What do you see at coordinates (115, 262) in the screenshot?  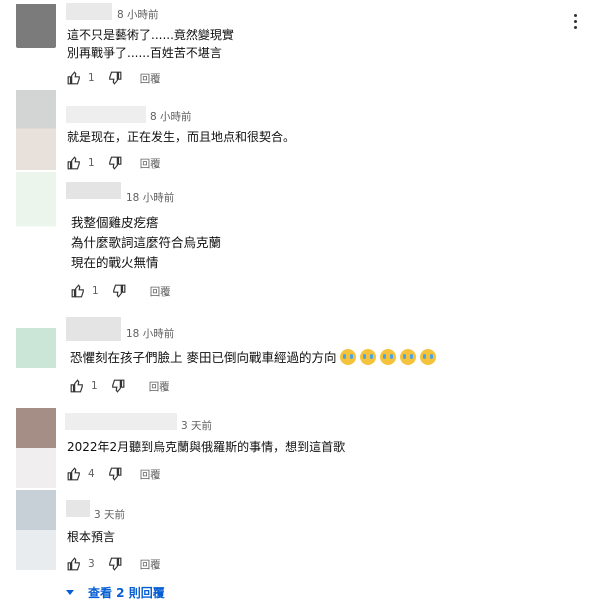 I see `comment-text: 現在的戰火無情` at bounding box center [115, 262].